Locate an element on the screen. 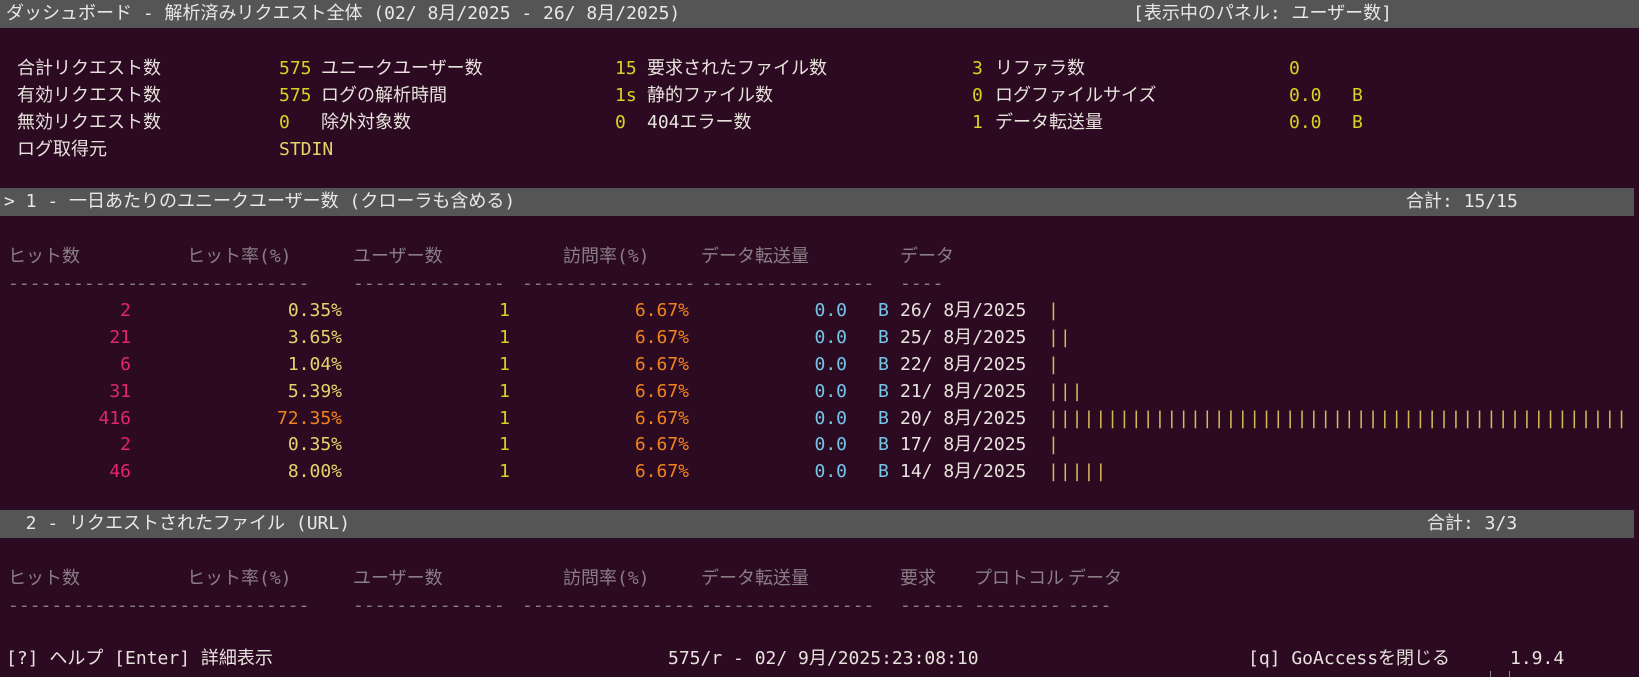 The image size is (1639, 677). row-hit-percent: 72.35% is located at coordinates (309, 418).